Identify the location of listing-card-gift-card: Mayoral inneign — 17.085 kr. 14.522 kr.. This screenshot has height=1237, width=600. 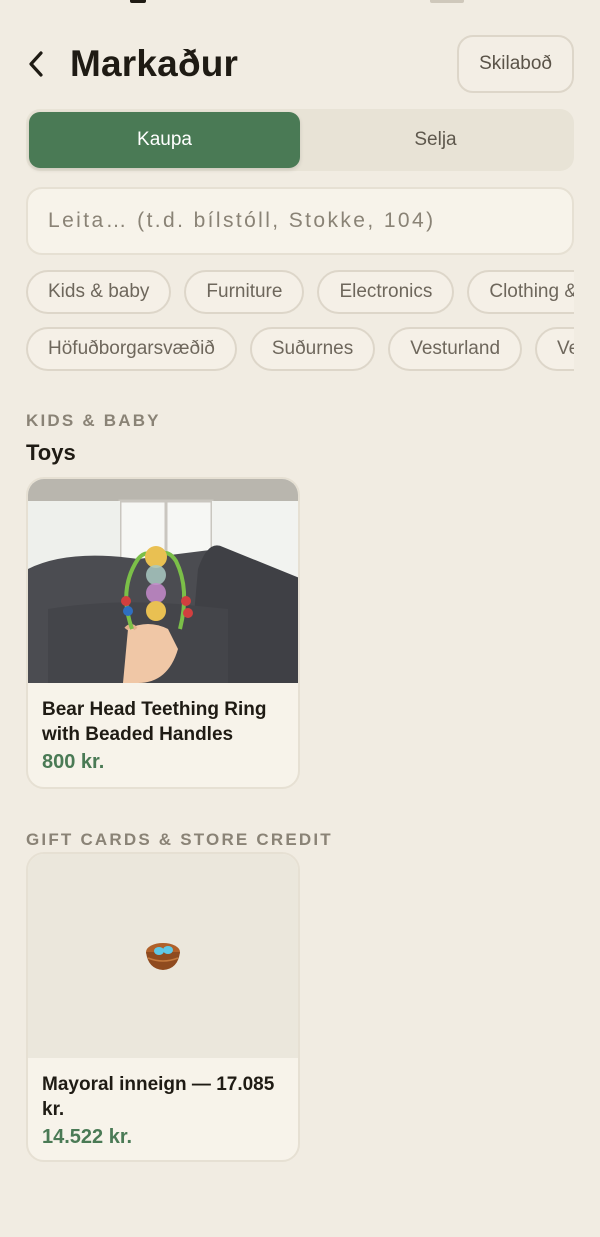
(163, 1007).